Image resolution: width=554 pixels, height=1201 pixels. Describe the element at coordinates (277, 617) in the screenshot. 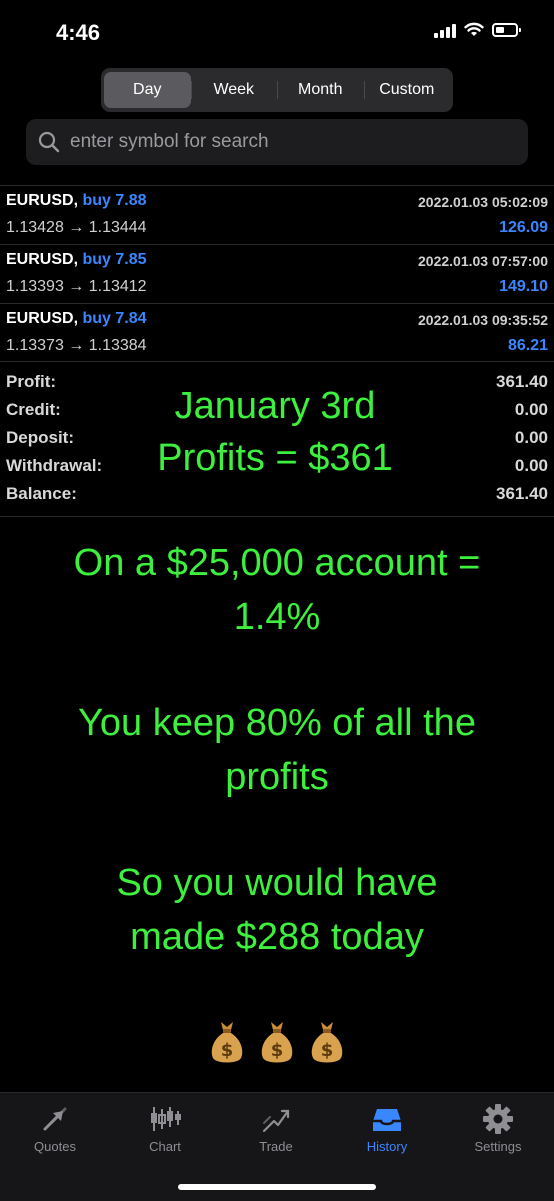

I see `overlay-line: 1.4%` at that location.